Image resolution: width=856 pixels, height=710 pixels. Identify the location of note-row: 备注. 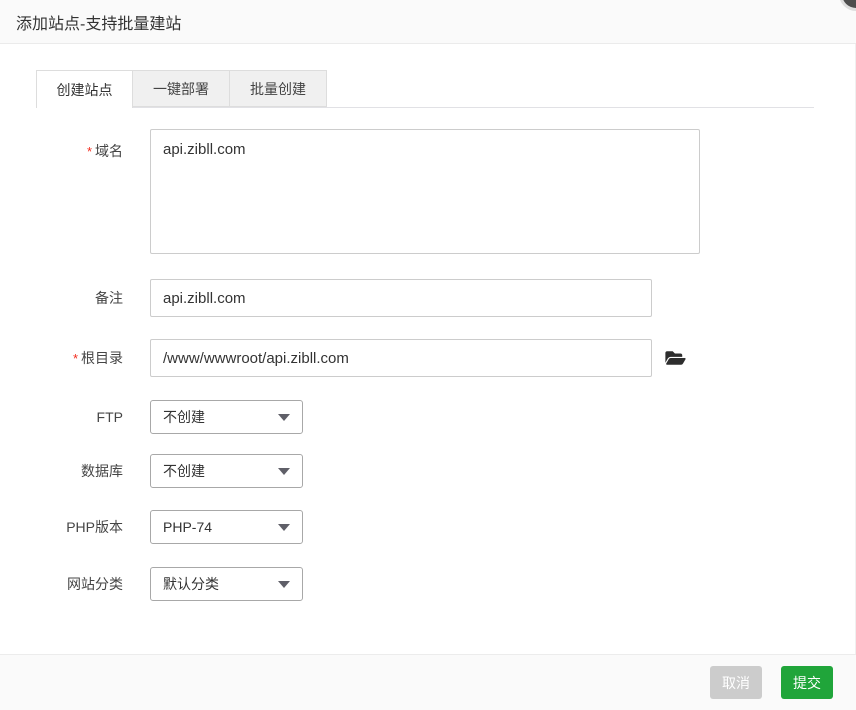
(428, 298).